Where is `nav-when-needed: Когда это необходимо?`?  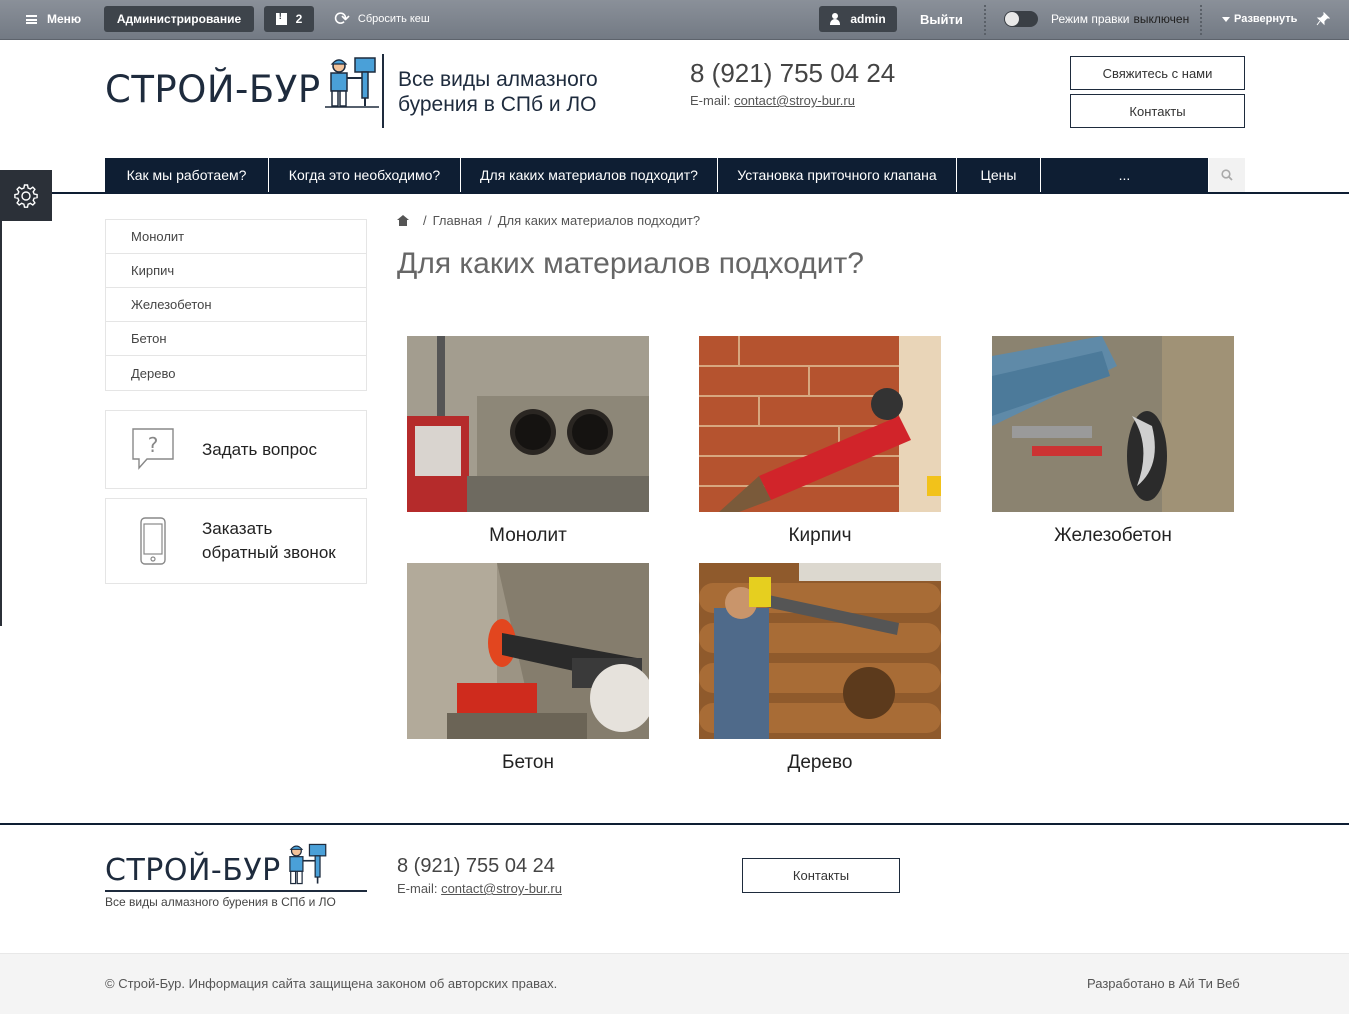
nav-when-needed: Когда это необходимо? is located at coordinates (365, 175).